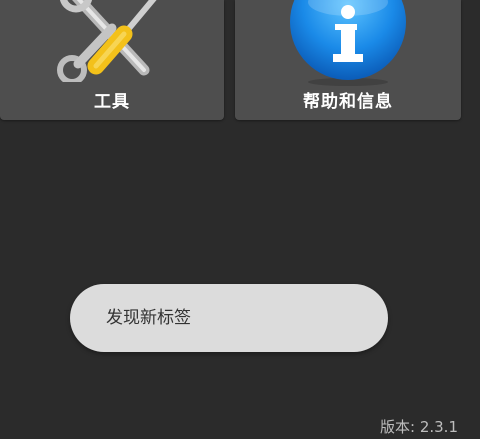 Image resolution: width=480 pixels, height=439 pixels. I want to click on toast-notification: 发现新标签, so click(229, 318).